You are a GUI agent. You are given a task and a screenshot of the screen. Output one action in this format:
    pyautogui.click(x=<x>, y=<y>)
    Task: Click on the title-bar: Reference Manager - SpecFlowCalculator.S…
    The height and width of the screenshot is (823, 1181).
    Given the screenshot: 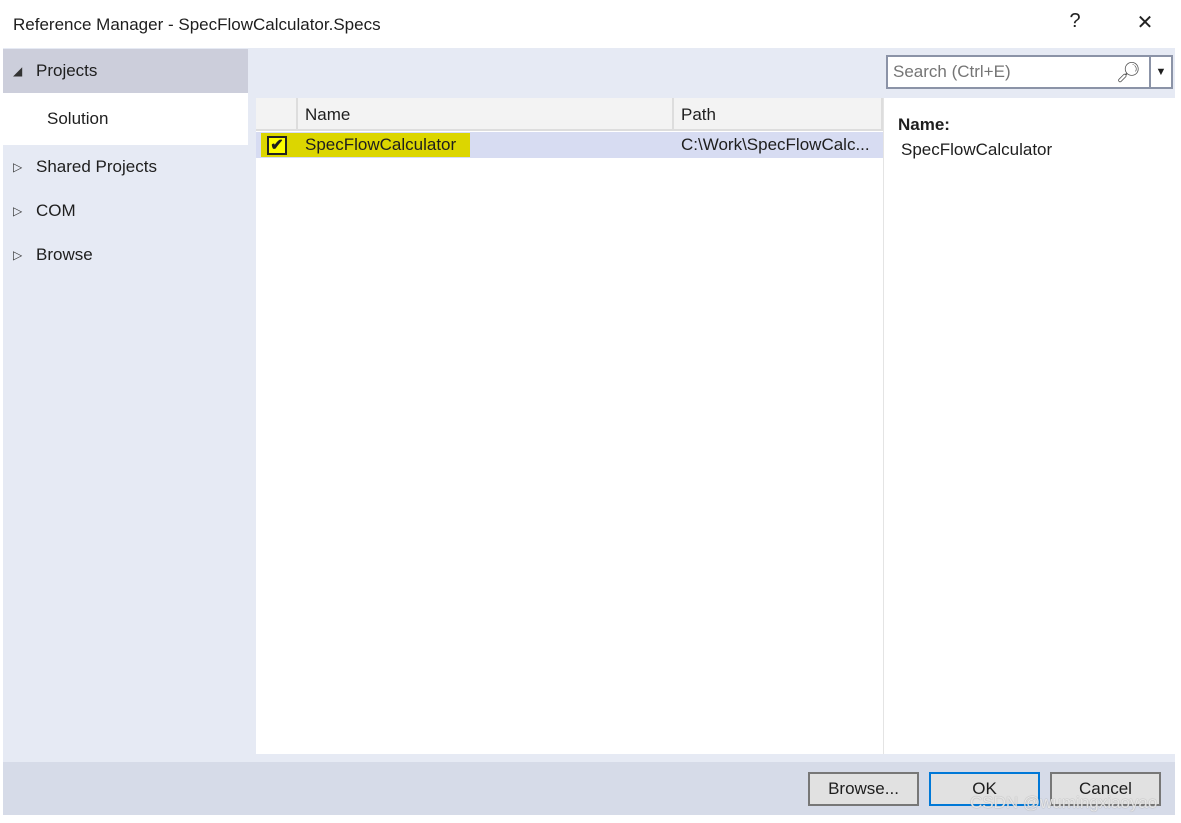 What is the action you would take?
    pyautogui.click(x=590, y=24)
    